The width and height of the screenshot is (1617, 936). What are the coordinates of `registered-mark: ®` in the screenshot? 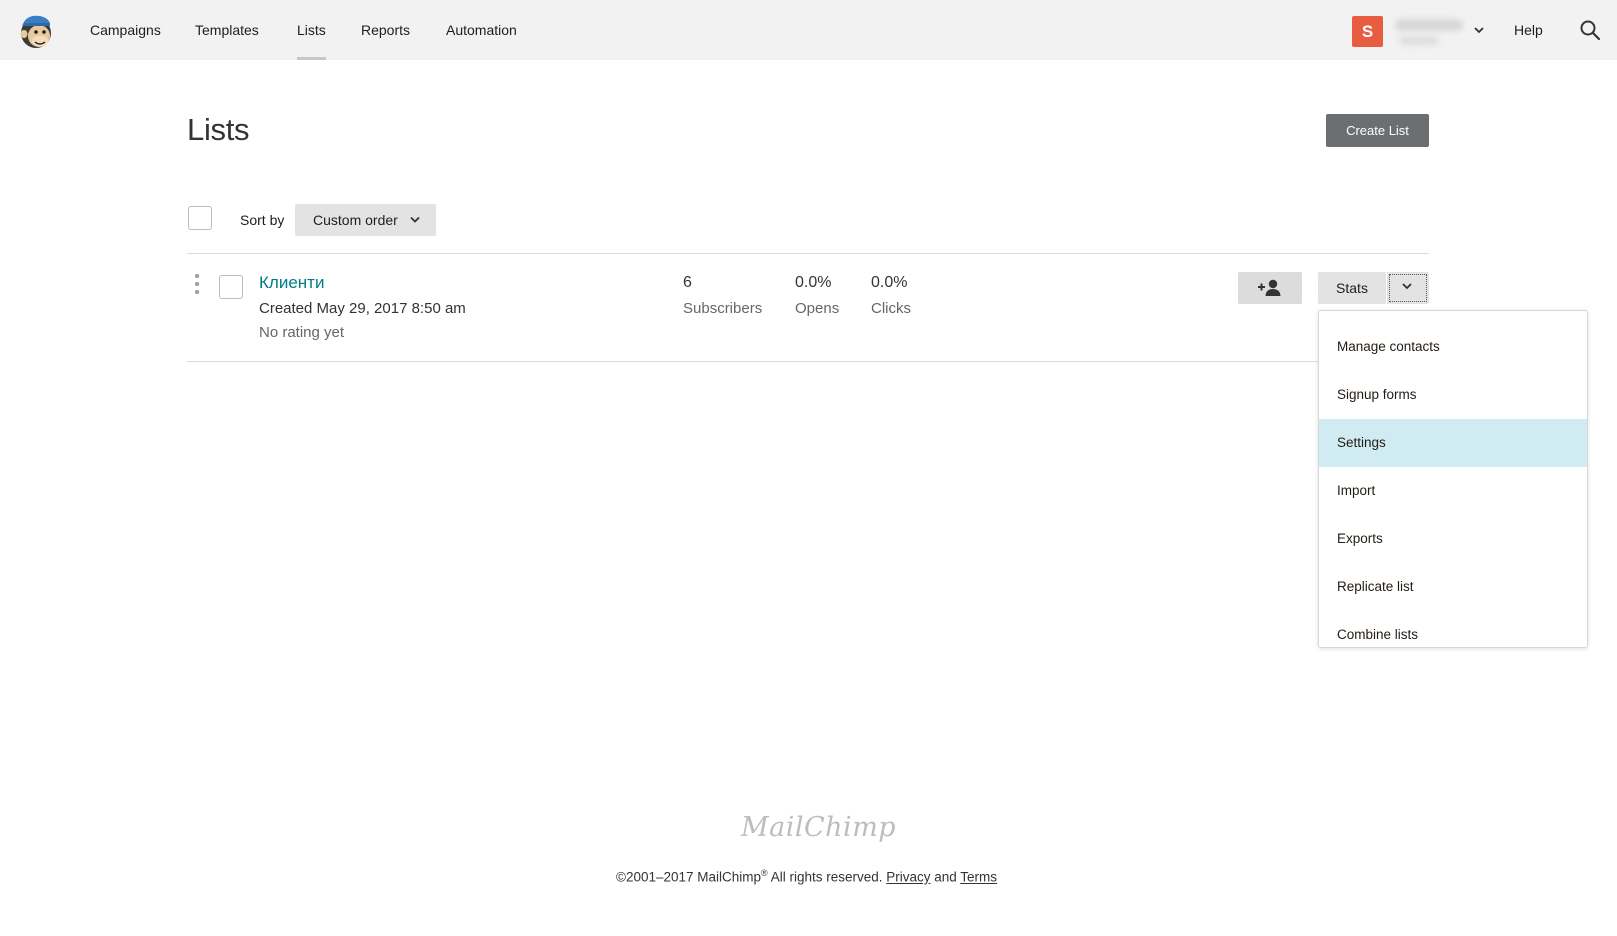 It's located at (764, 873).